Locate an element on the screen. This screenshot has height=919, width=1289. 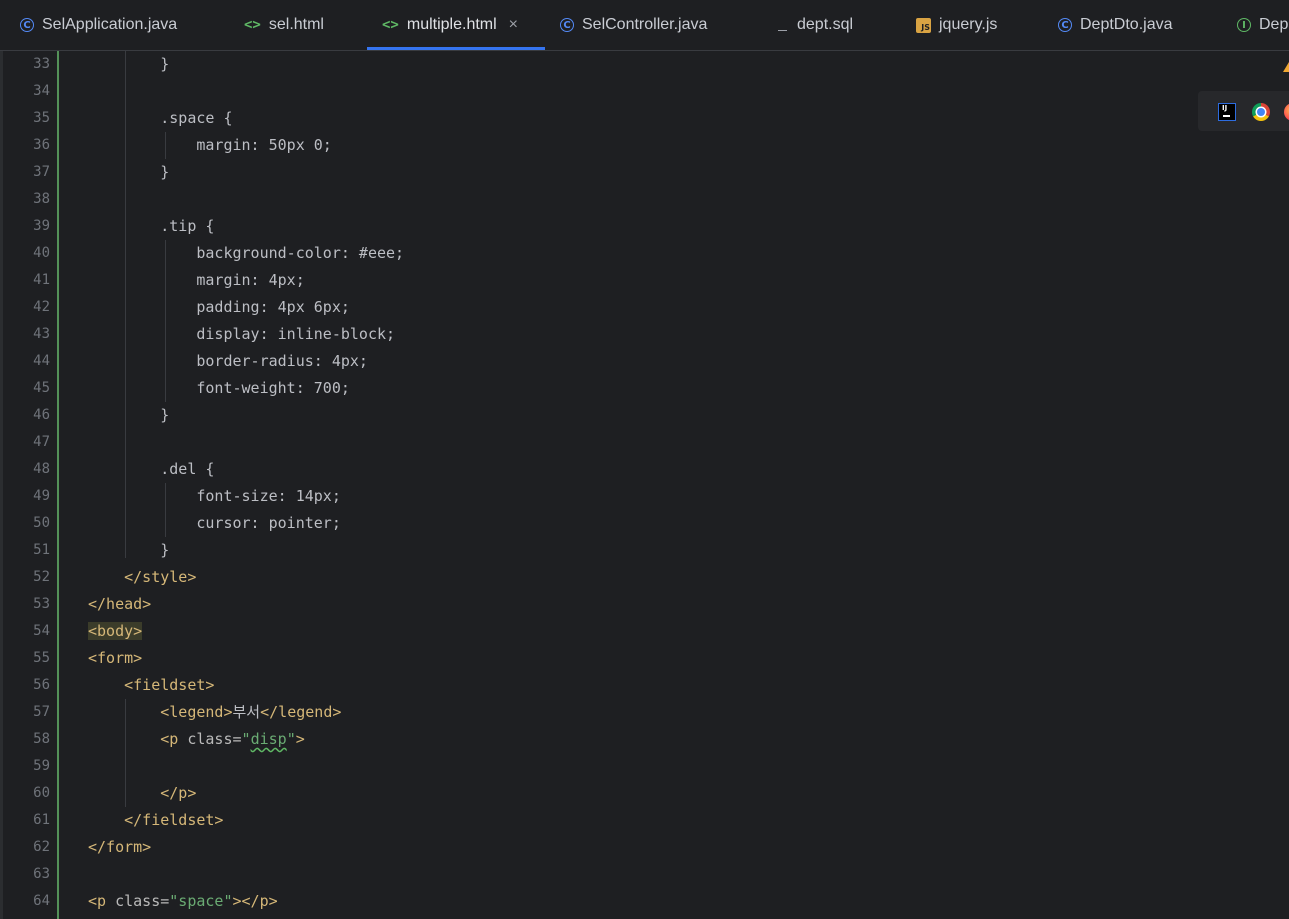
browser-preview-popup is located at coordinates (1243, 111).